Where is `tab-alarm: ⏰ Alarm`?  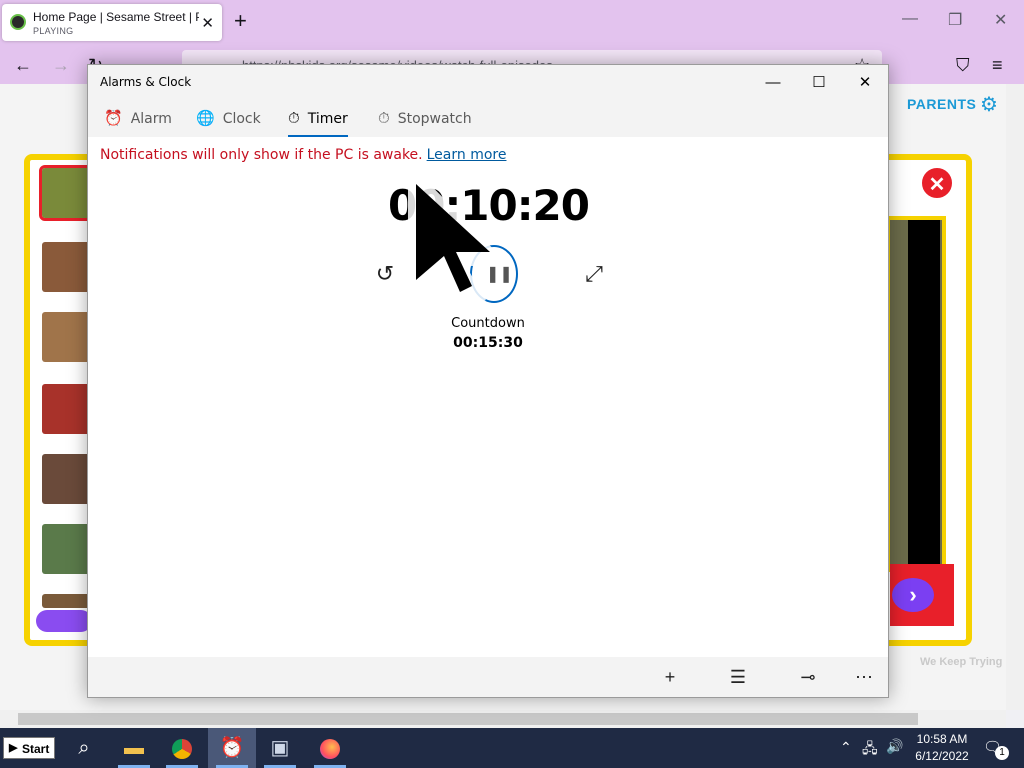
tab-alarm: ⏰ Alarm is located at coordinates (138, 122).